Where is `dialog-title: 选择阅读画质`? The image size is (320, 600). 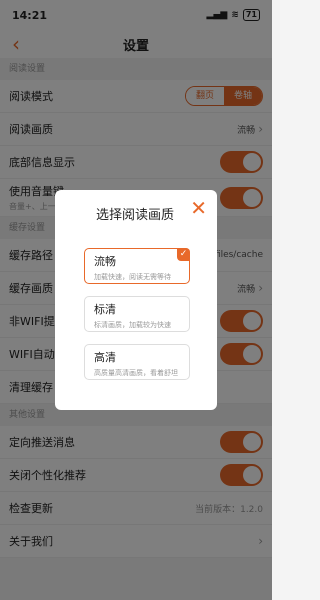
dialog-title: 选择阅读画质 is located at coordinates (135, 215).